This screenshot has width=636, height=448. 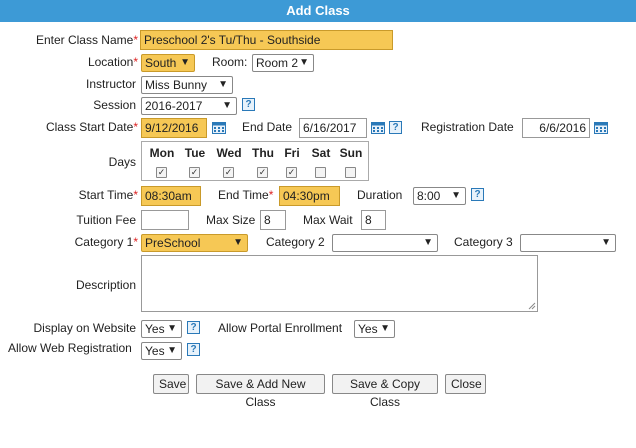 I want to click on location-select: South ▼, so click(x=168, y=63).